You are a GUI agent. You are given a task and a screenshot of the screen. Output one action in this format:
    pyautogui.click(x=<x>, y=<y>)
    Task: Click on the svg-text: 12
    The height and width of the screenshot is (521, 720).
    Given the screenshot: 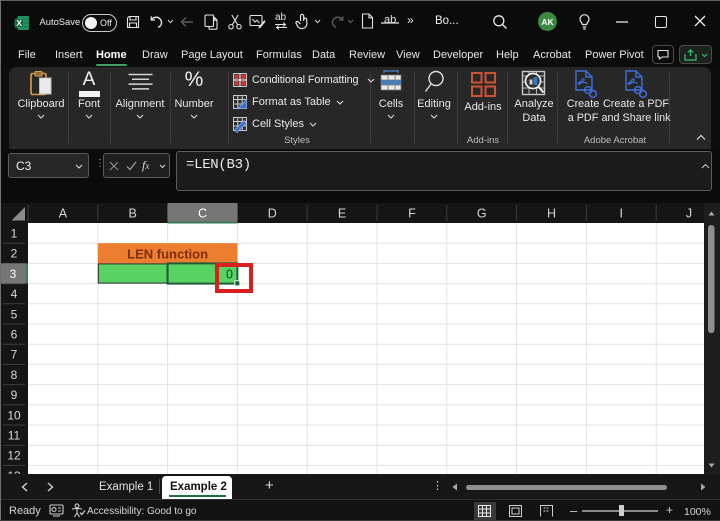 What is the action you would take?
    pyautogui.click(x=14, y=456)
    